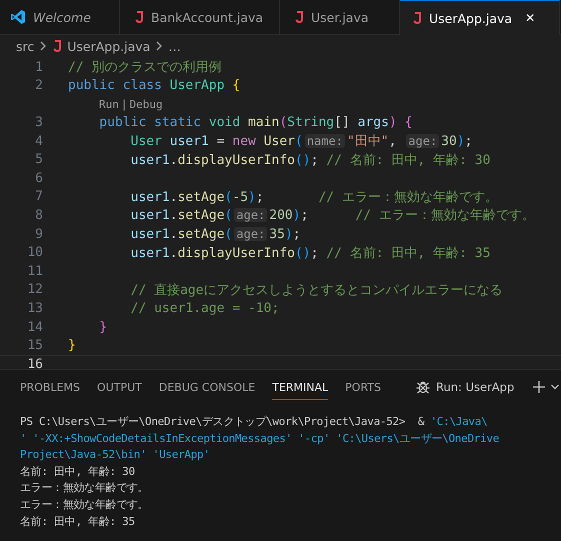  What do you see at coordinates (301, 141) in the screenshot?
I see `code-line: User user1 = new User( name: "田中", age: 30);` at bounding box center [301, 141].